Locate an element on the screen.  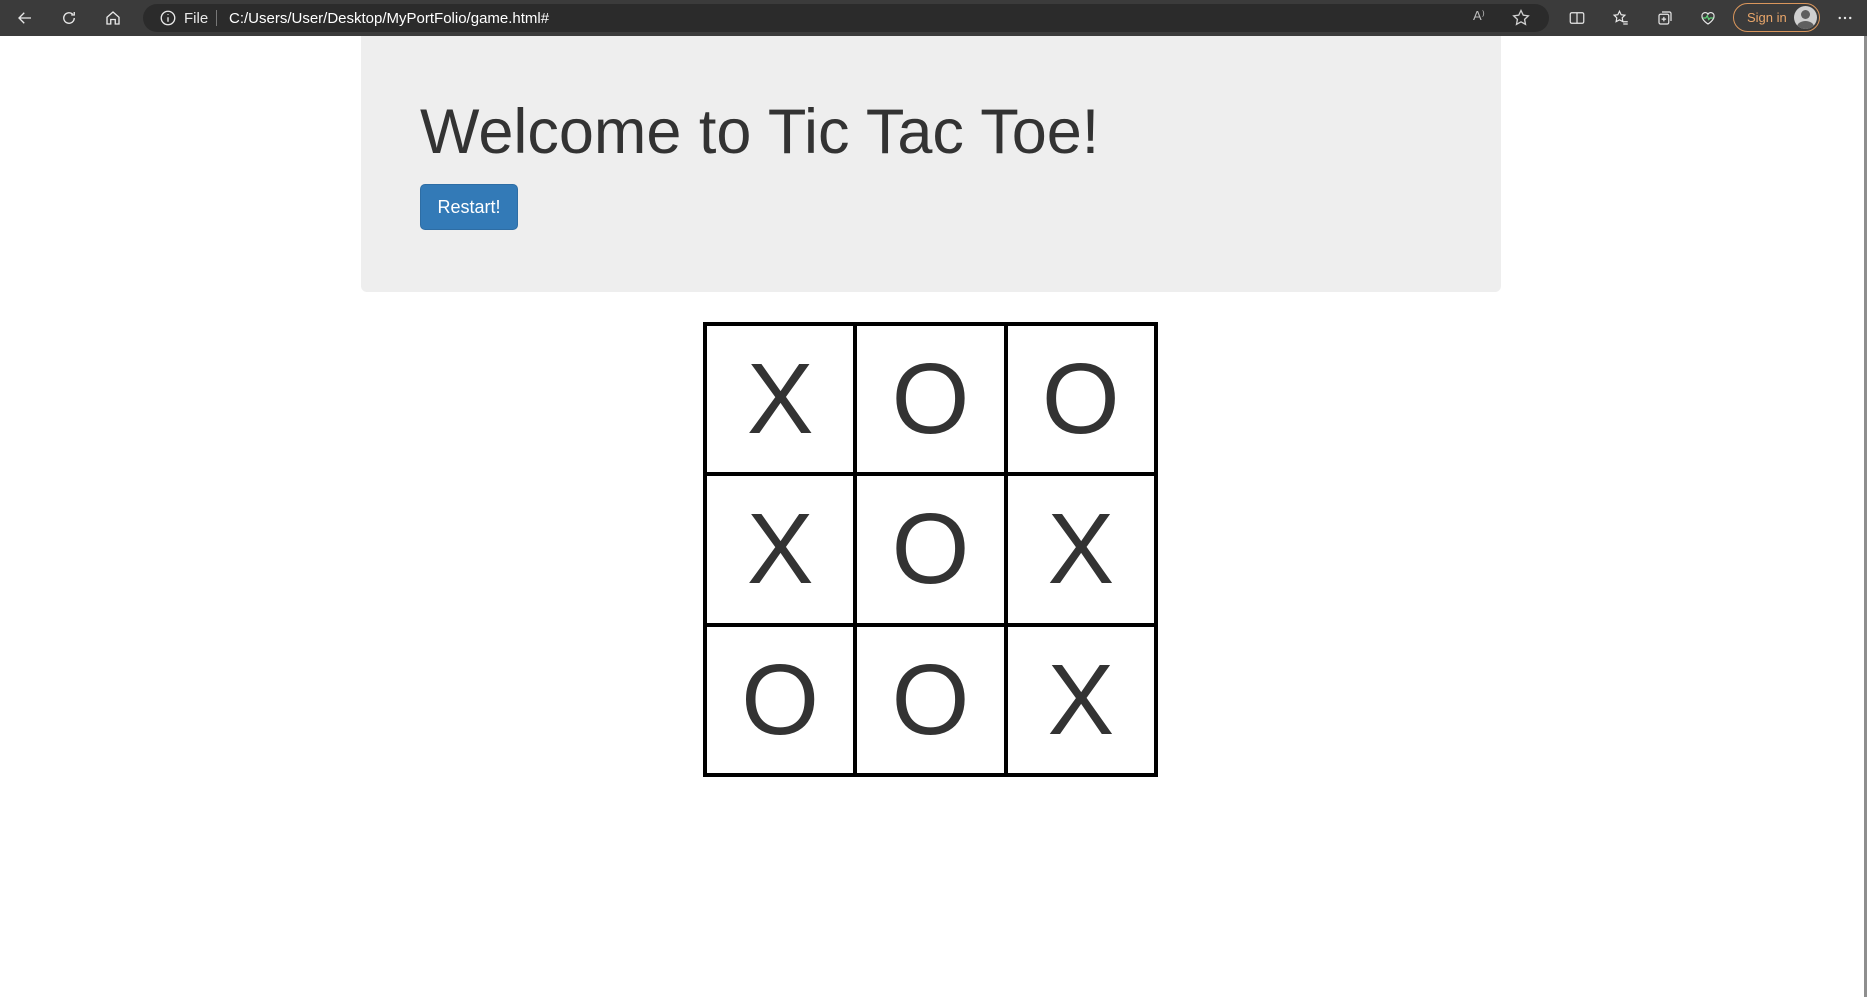
sign-in-label: Sign in is located at coordinates (1767, 17).